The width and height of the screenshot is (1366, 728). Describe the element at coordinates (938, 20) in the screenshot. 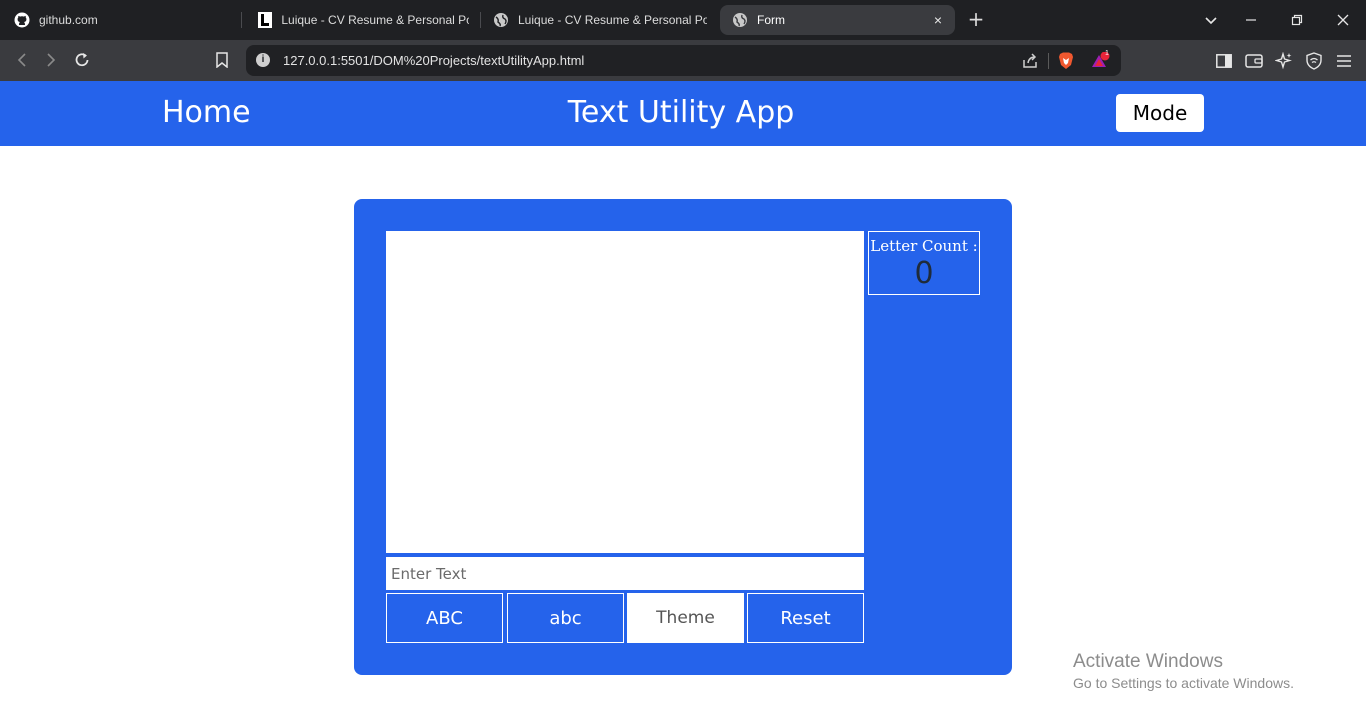

I see `close-tab-icon: ×` at that location.